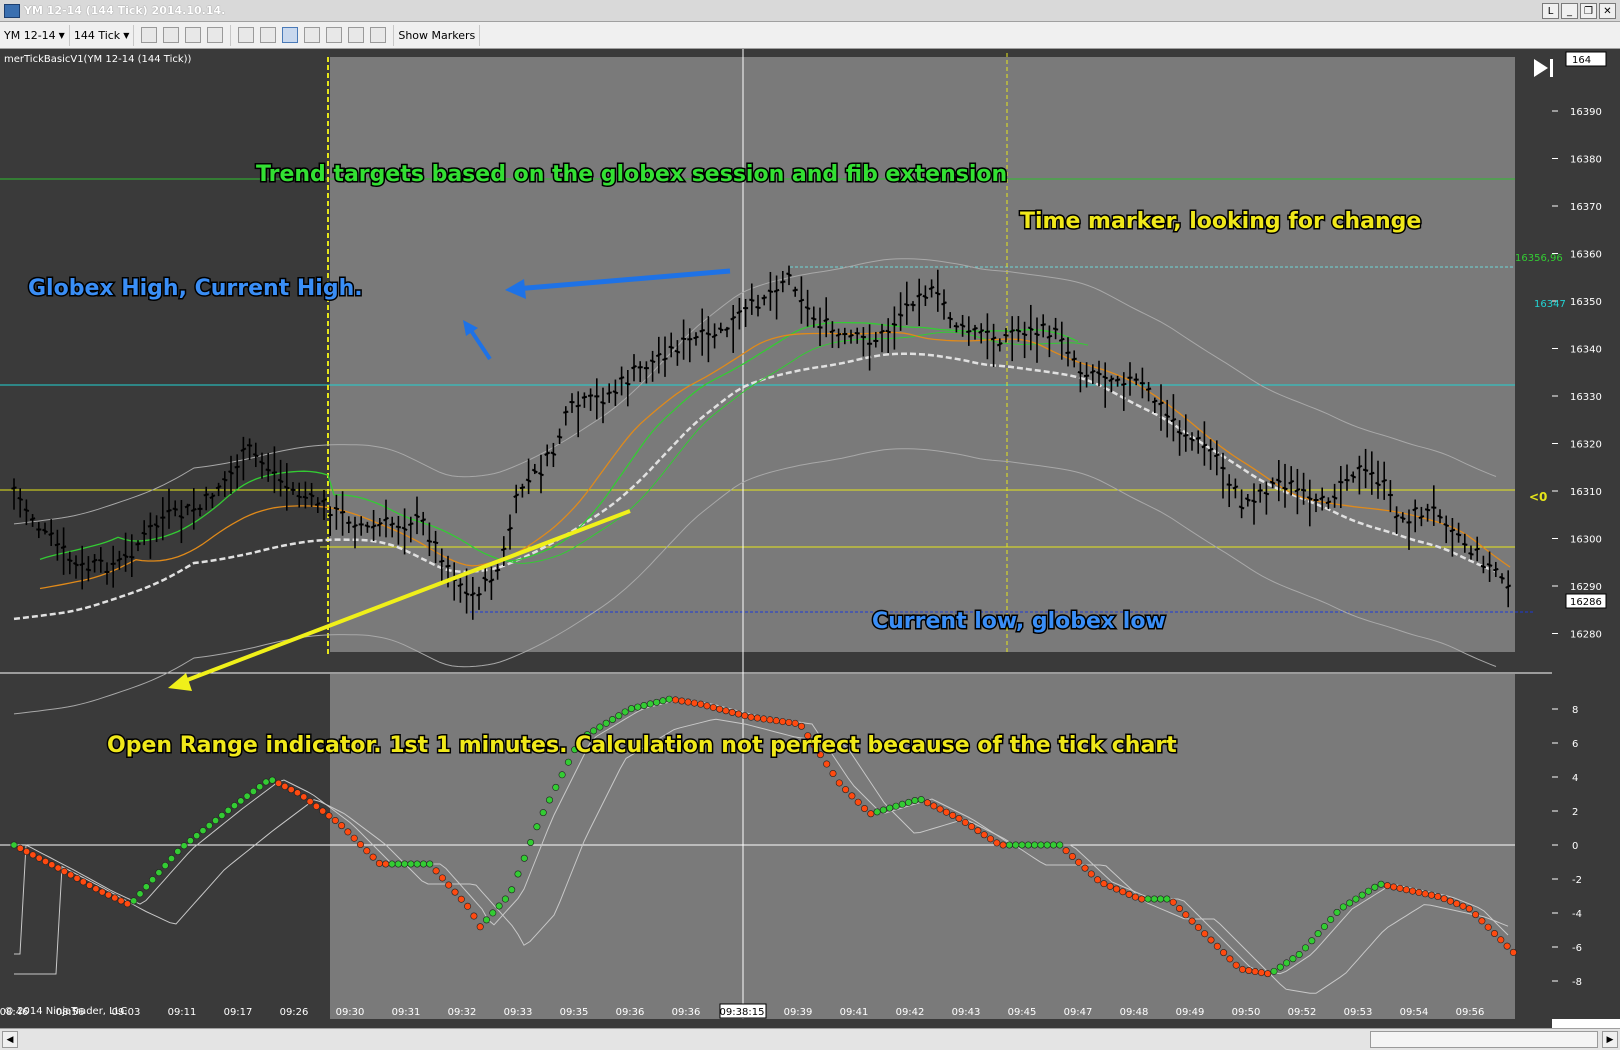 Image resolution: width=1620 pixels, height=1050 pixels. What do you see at coordinates (10, 1039) in the screenshot?
I see `scroll-left-arrow-icon: ◀` at bounding box center [10, 1039].